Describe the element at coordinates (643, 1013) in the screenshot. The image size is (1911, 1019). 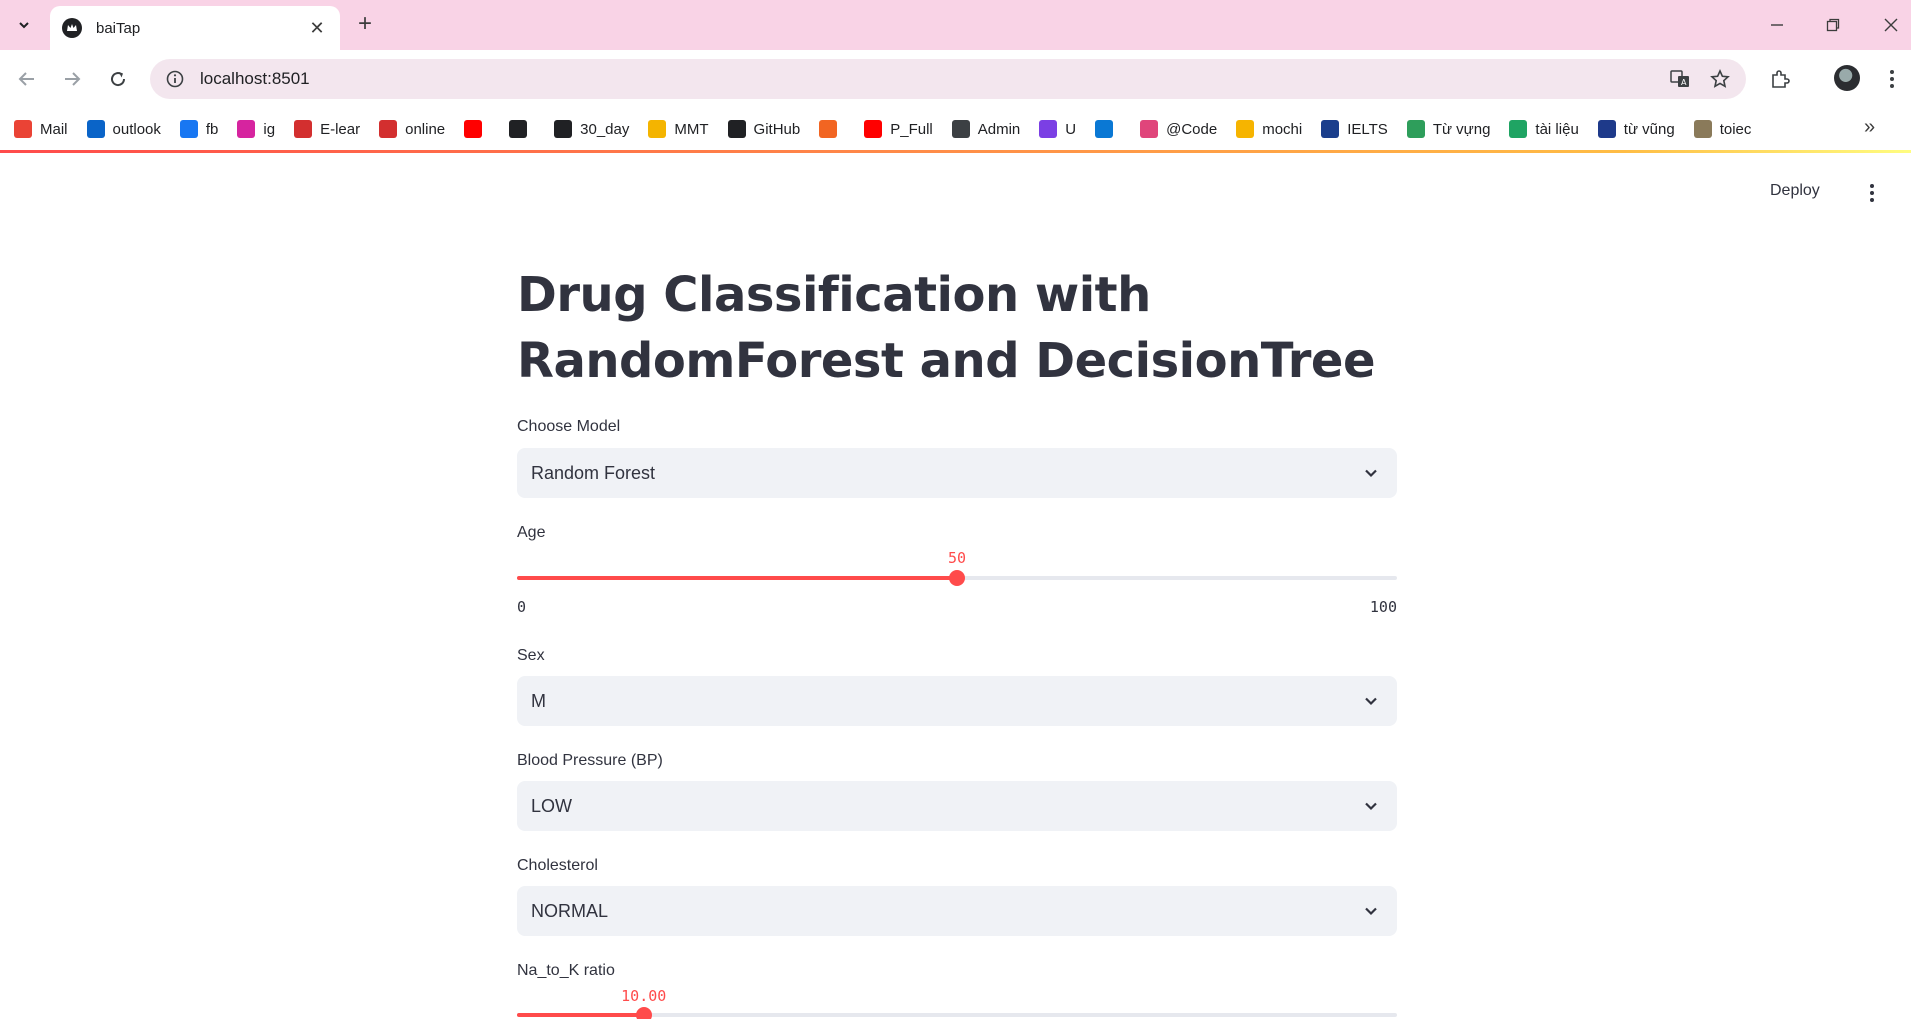
I see `na-to-k-slider-thumb` at that location.